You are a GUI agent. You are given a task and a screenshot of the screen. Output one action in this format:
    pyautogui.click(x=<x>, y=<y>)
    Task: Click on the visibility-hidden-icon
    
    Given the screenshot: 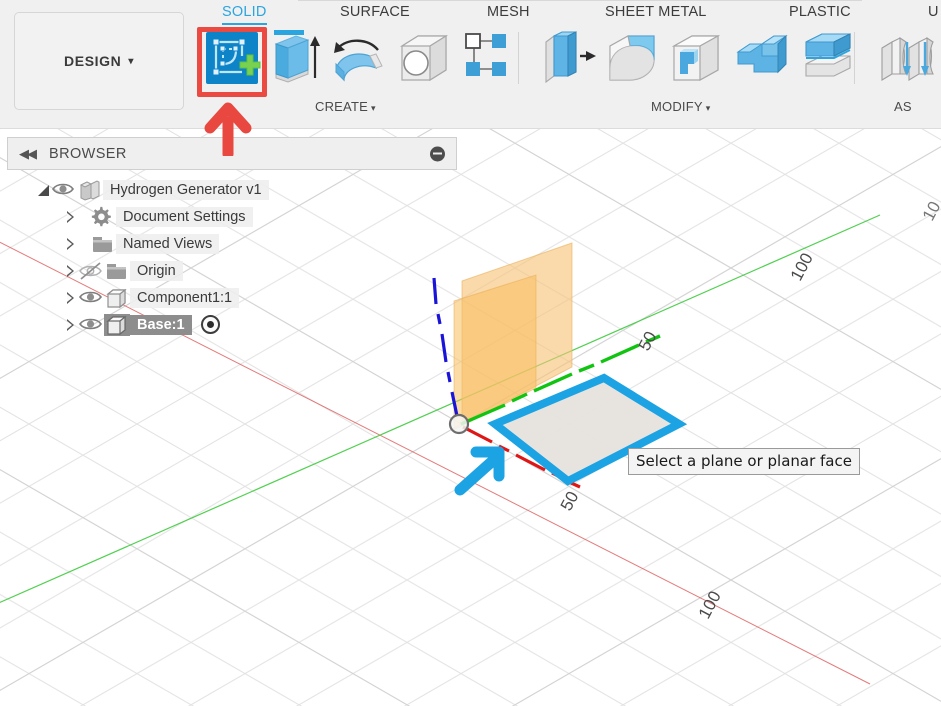 What is the action you would take?
    pyautogui.click(x=91, y=271)
    